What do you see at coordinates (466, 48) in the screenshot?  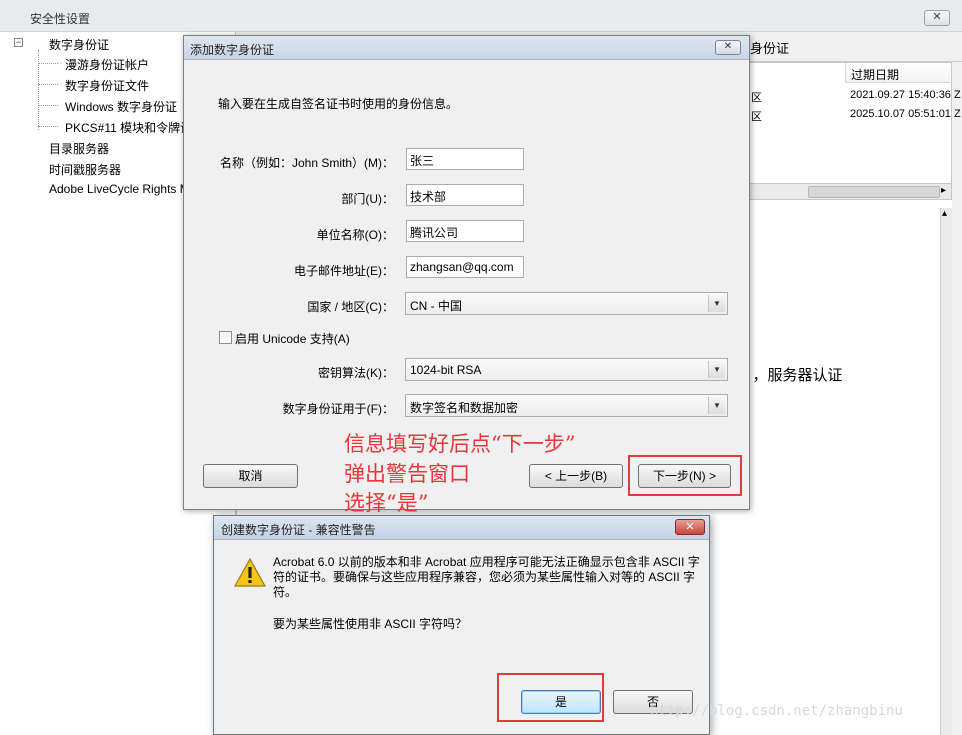 I see `dialog-titlebar: 添加数字身份证 ✕` at bounding box center [466, 48].